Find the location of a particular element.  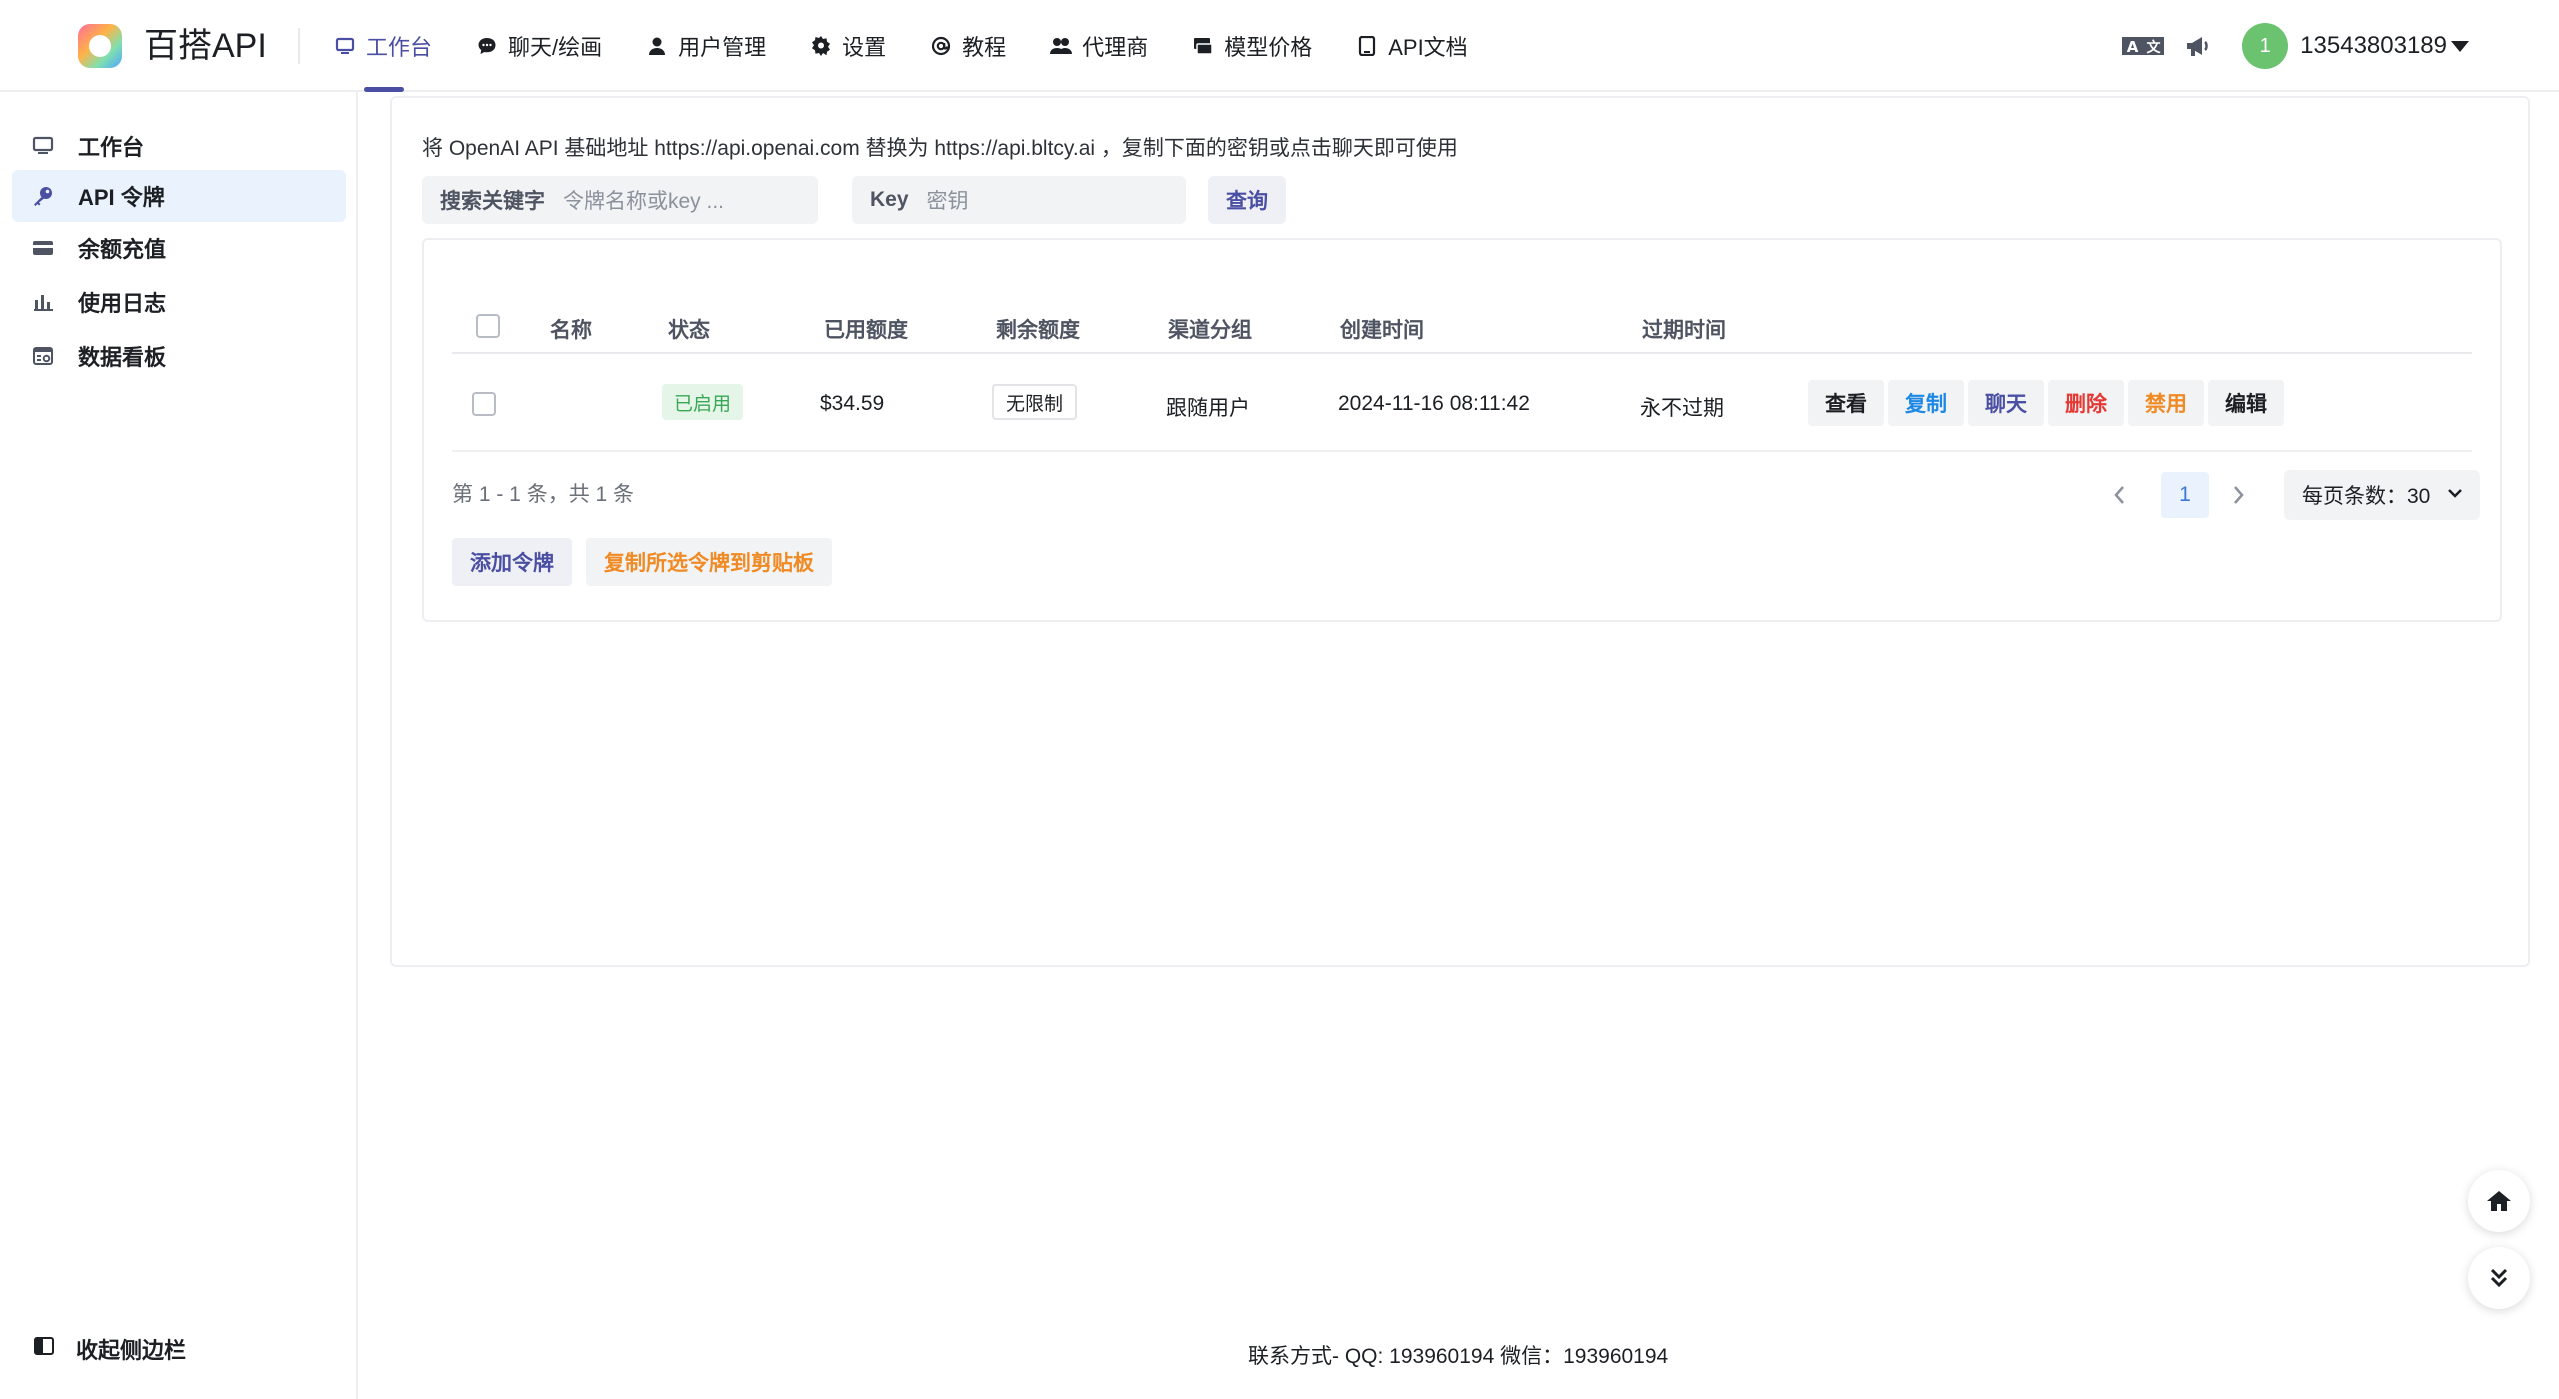

double-chevron-down-icon is located at coordinates (2499, 1278).